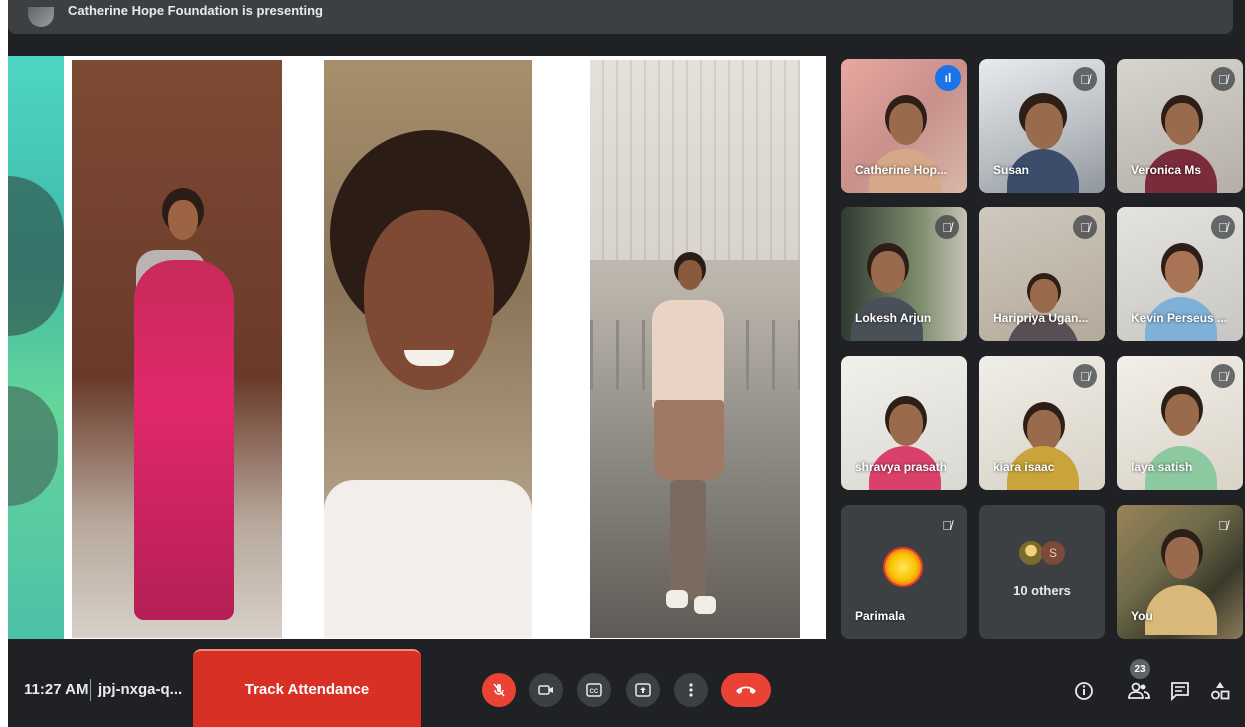 The image size is (1245, 727). What do you see at coordinates (948, 78) in the screenshot?
I see `speaking-icon: ıl` at bounding box center [948, 78].